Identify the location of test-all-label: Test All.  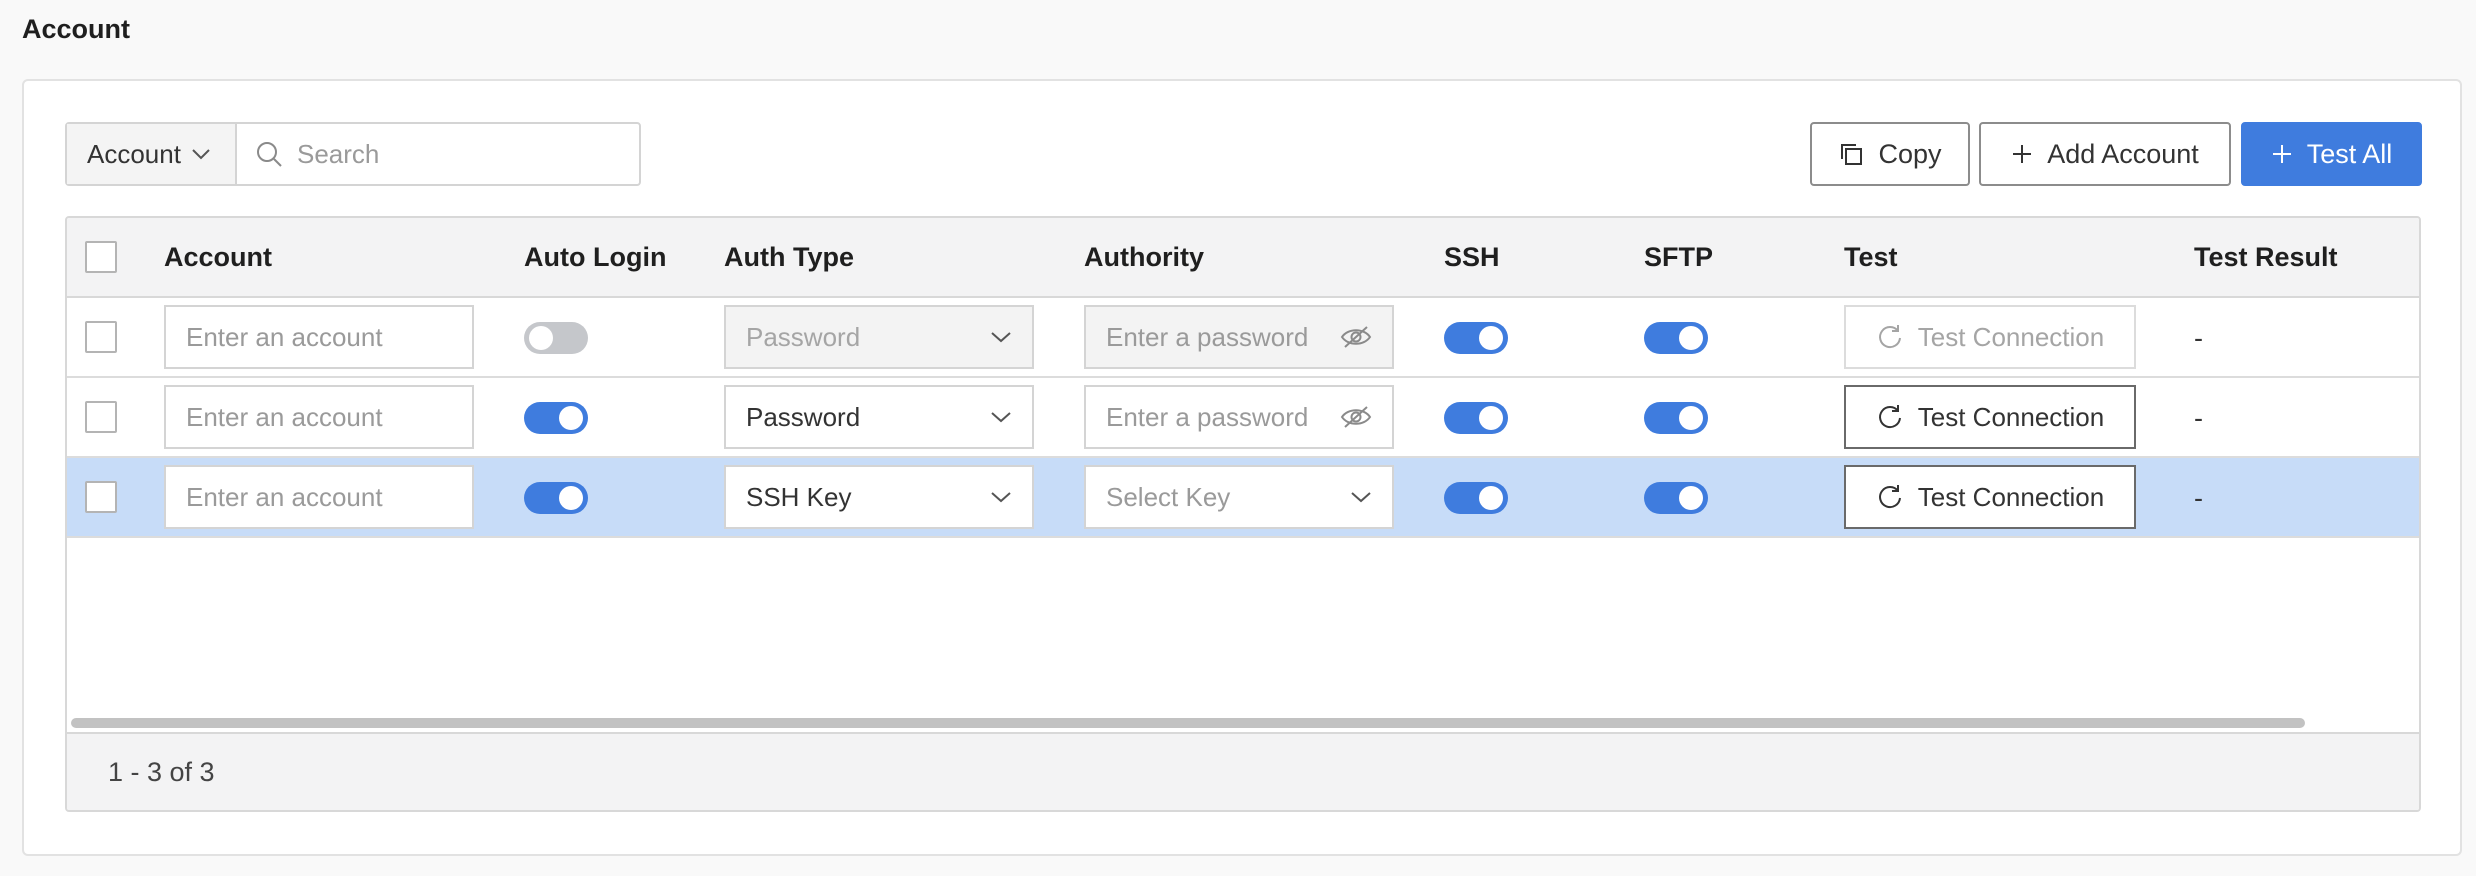
(2349, 153).